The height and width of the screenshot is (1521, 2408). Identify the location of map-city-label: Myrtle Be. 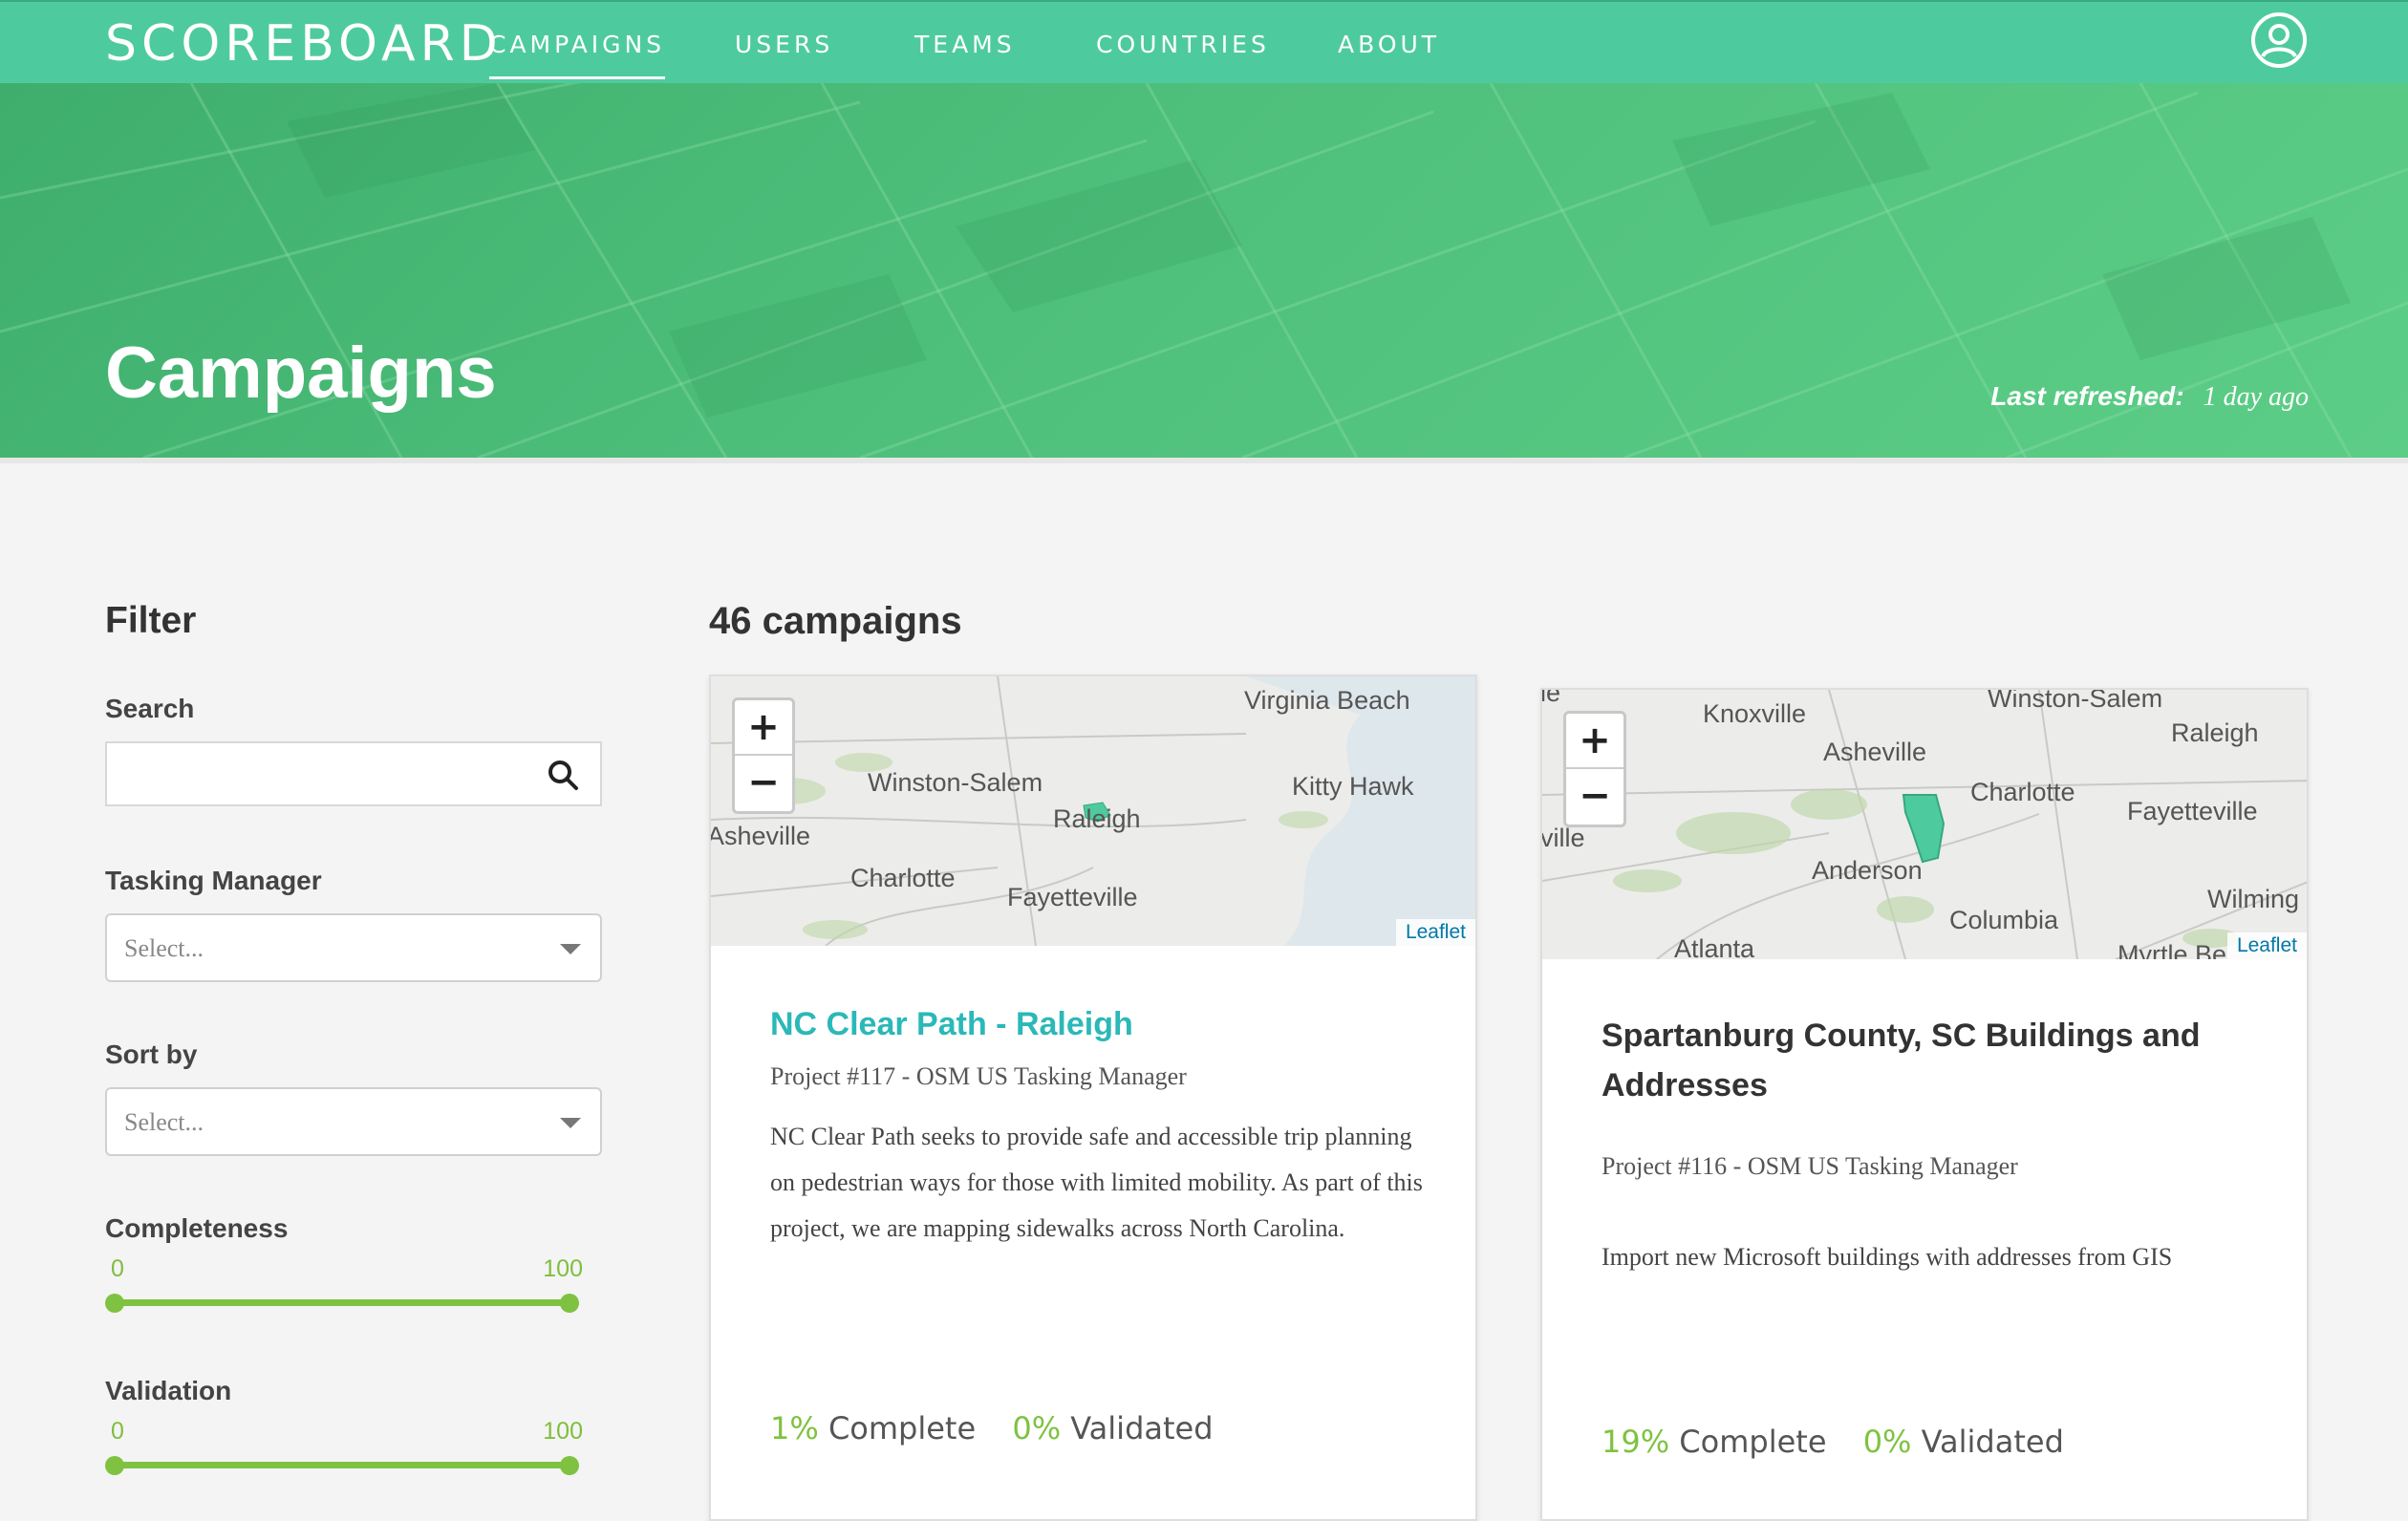
(2172, 950).